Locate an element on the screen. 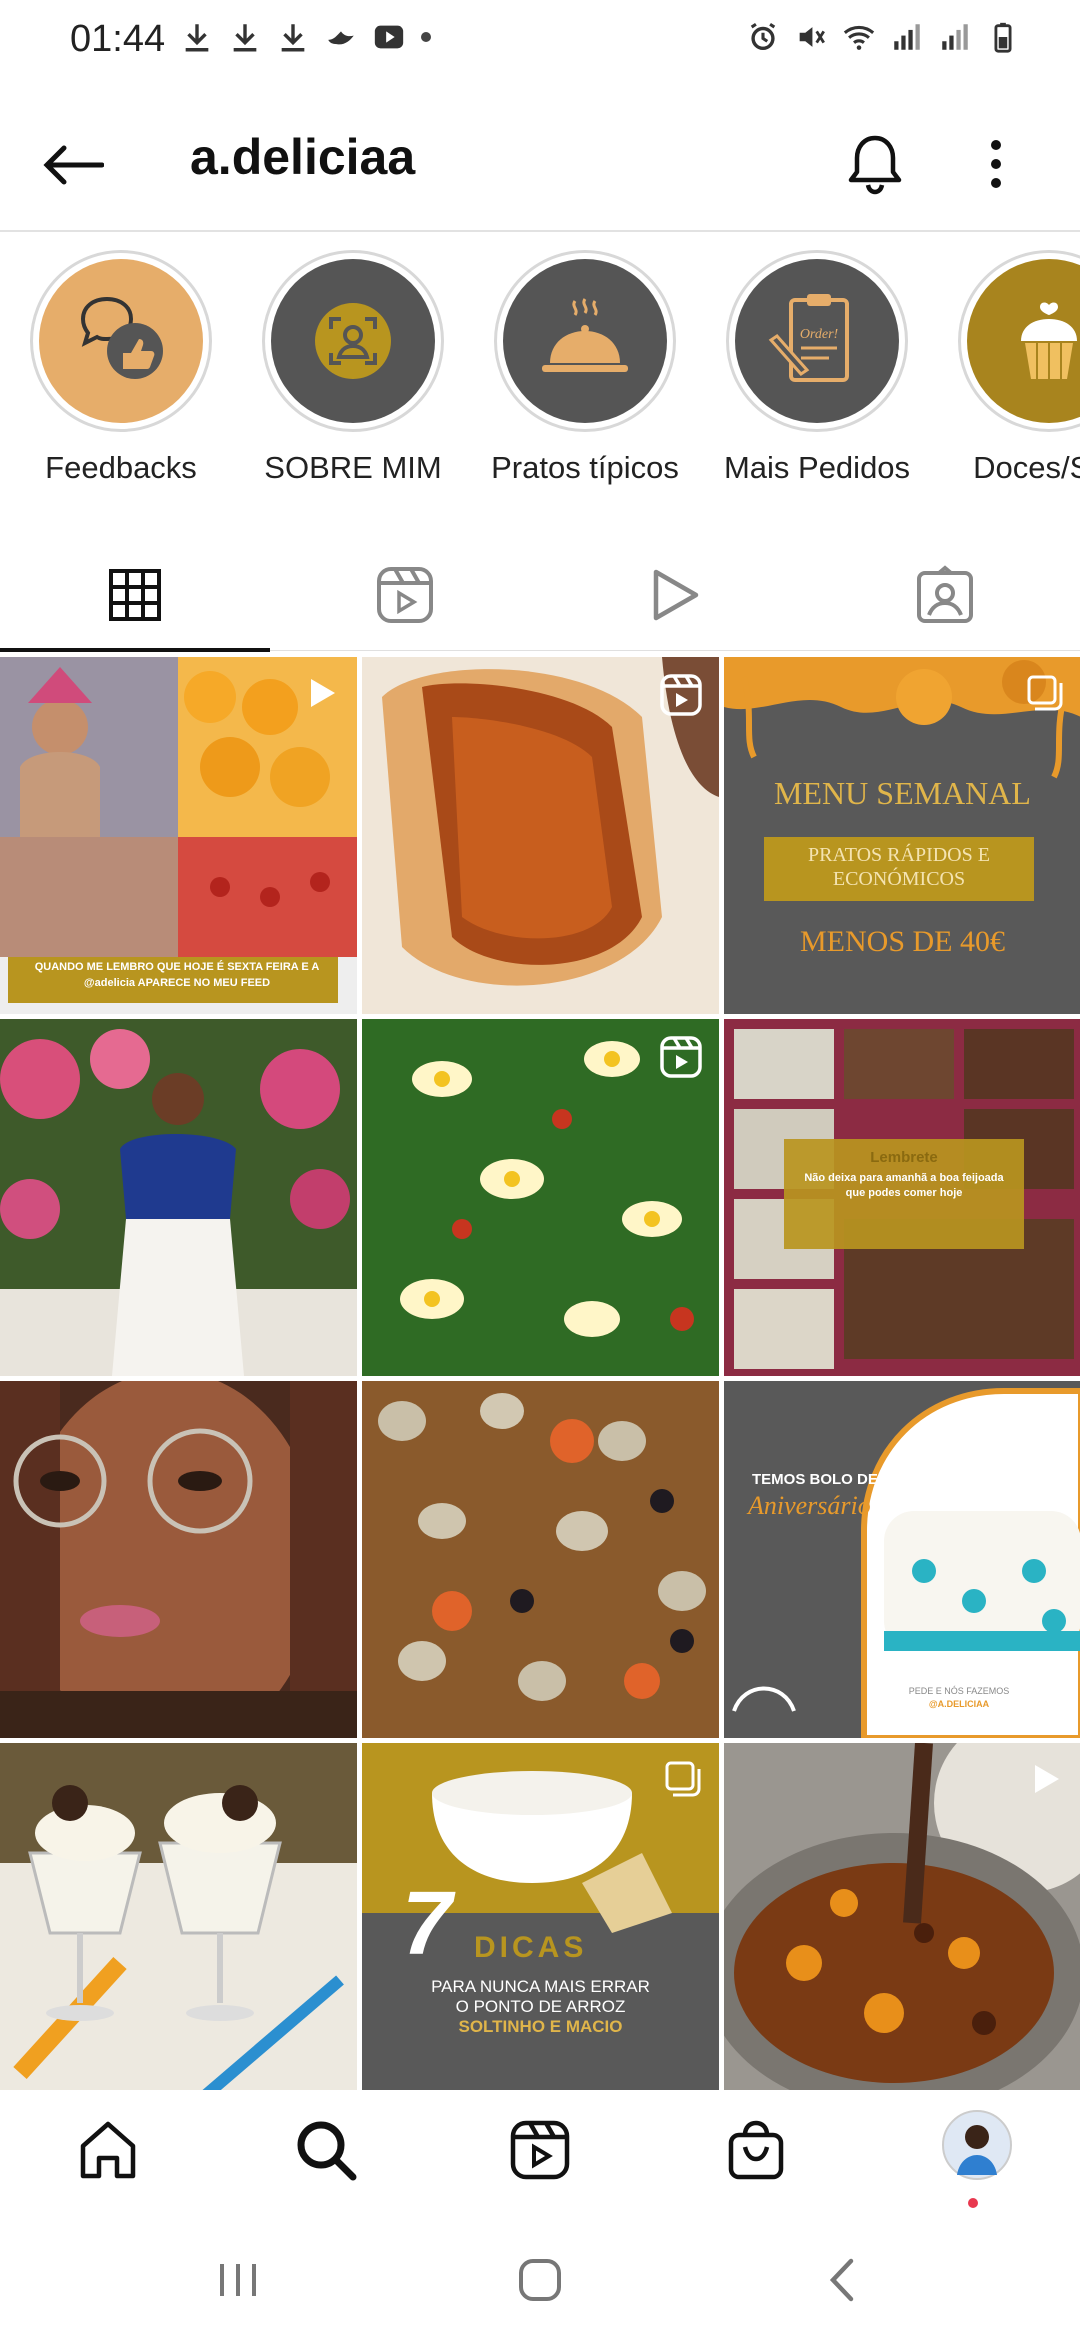 The image size is (1080, 2340). recent-apps-button is located at coordinates (238, 2280).